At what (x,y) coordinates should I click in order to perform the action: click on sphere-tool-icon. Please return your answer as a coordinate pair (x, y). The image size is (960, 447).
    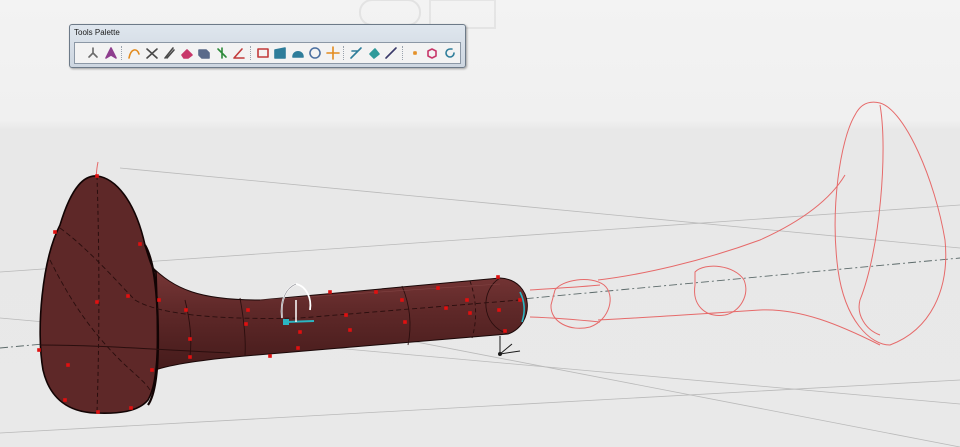
    Looking at the image, I should click on (315, 53).